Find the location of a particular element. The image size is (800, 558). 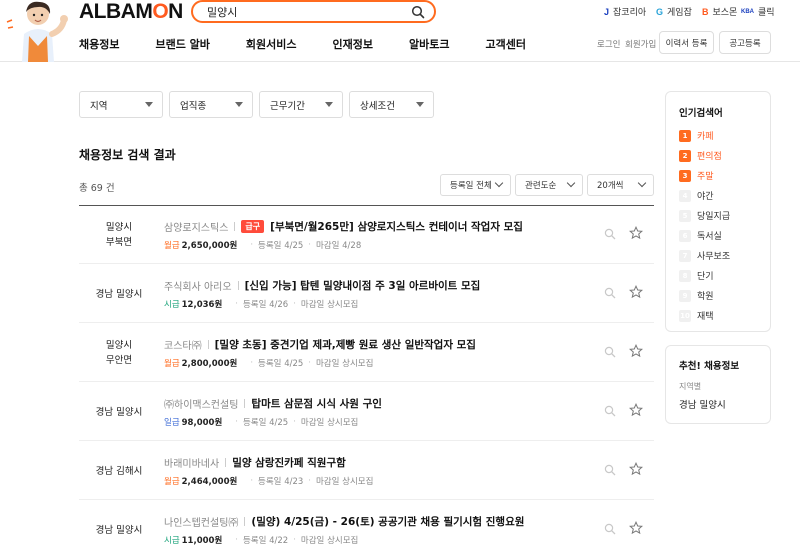

family-site-label: 잡코리아 is located at coordinates (630, 13).